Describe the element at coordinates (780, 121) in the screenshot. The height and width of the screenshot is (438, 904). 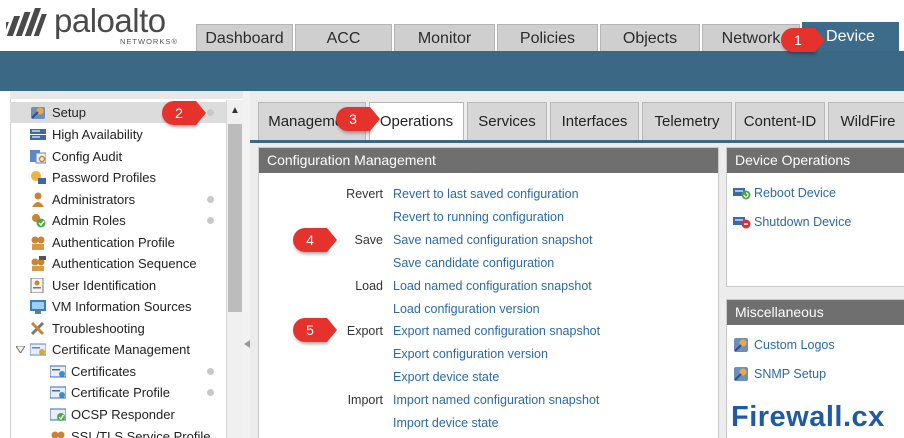
I see `tab-content-id: Content-ID` at that location.